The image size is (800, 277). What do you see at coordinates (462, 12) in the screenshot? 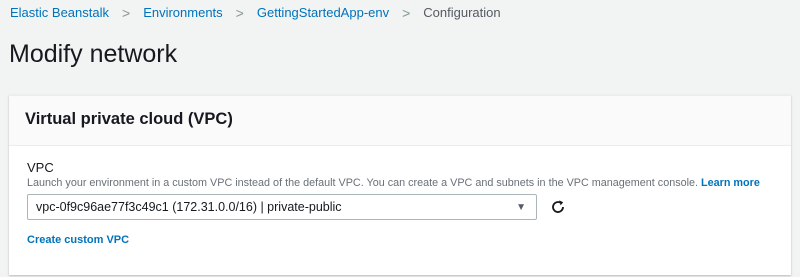
I see `breadcrumb-current-configuration: Configuration` at bounding box center [462, 12].